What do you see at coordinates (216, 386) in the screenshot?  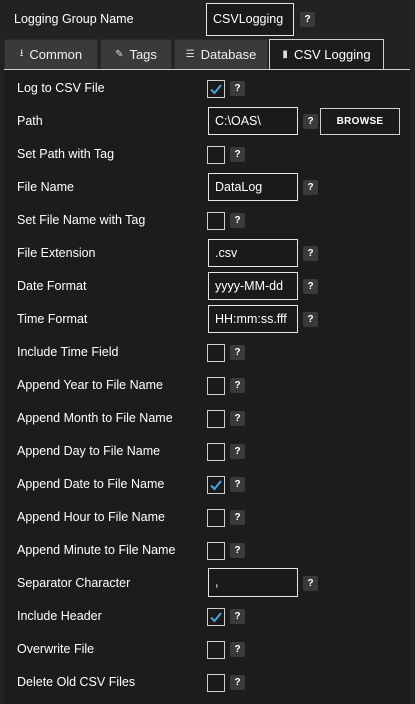 I see `append-year-checkbox` at bounding box center [216, 386].